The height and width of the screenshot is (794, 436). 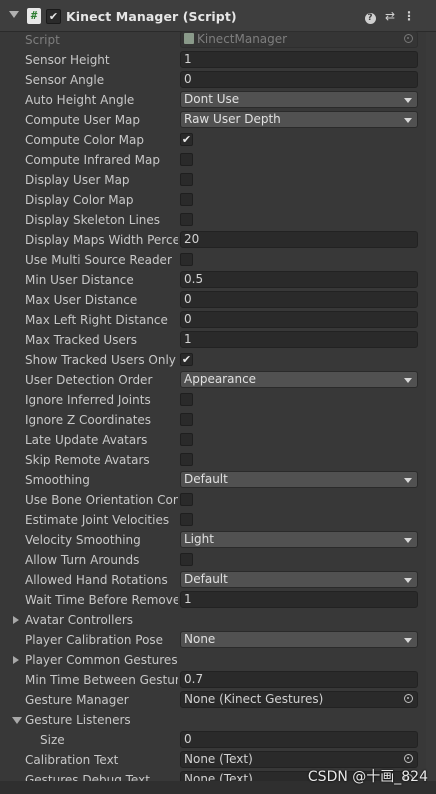 I want to click on display-color-map-checkbox, so click(x=186, y=199).